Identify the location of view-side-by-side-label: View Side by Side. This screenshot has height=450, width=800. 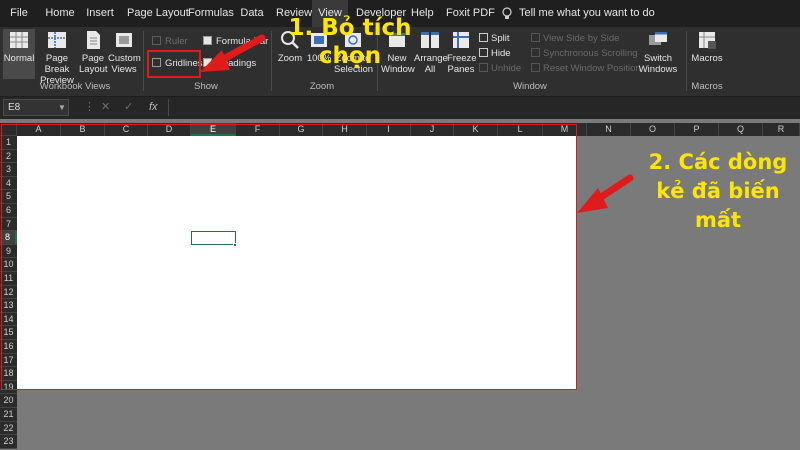
(581, 38).